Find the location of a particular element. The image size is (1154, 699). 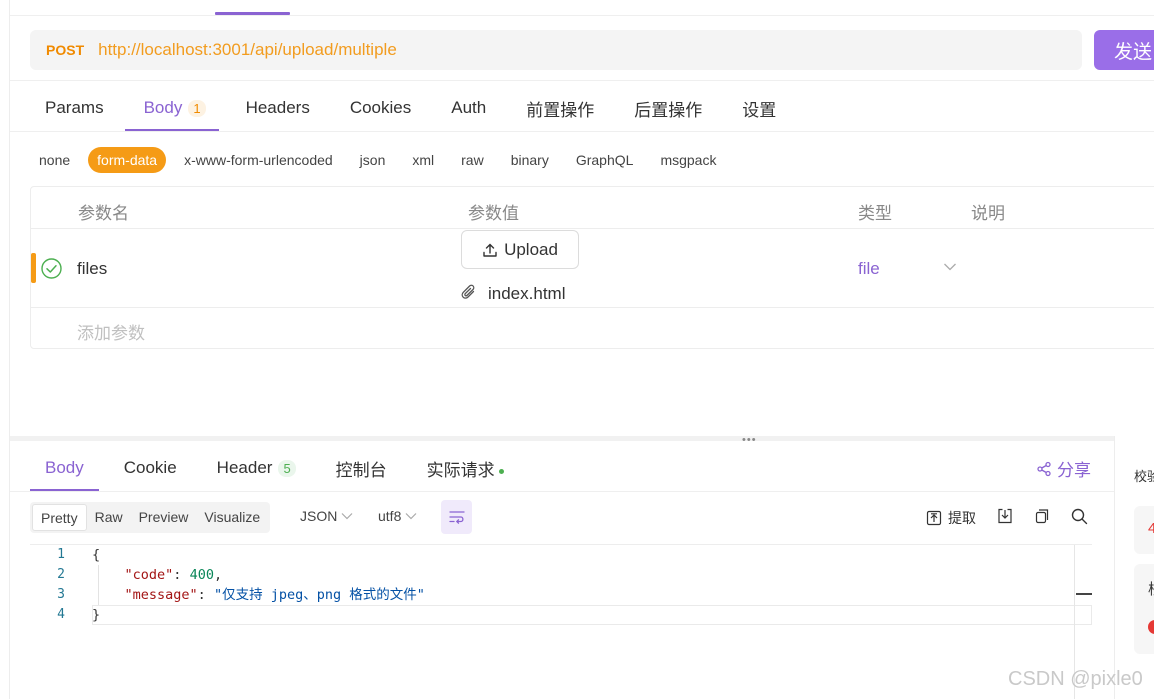

share-label: 分享 is located at coordinates (1074, 470).